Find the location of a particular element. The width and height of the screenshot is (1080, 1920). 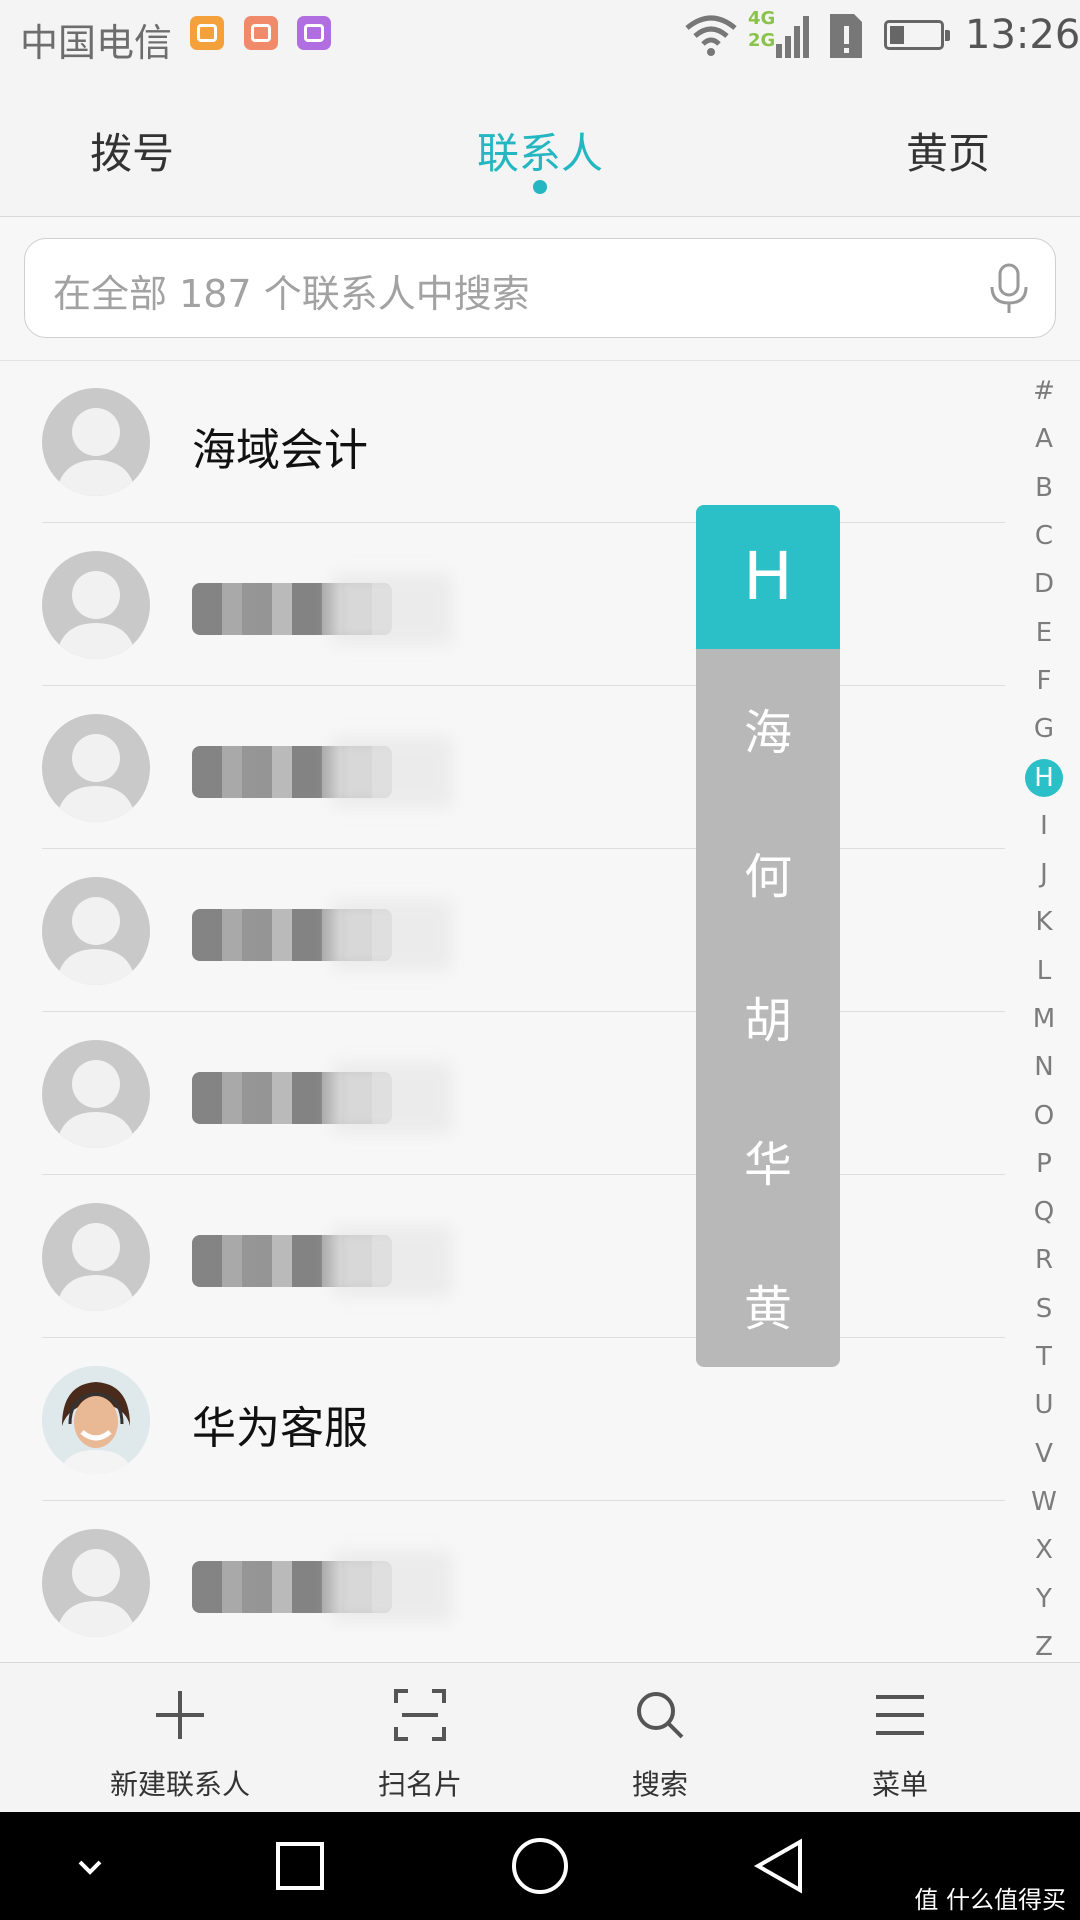

alphabet-letter: U is located at coordinates (1044, 1405).